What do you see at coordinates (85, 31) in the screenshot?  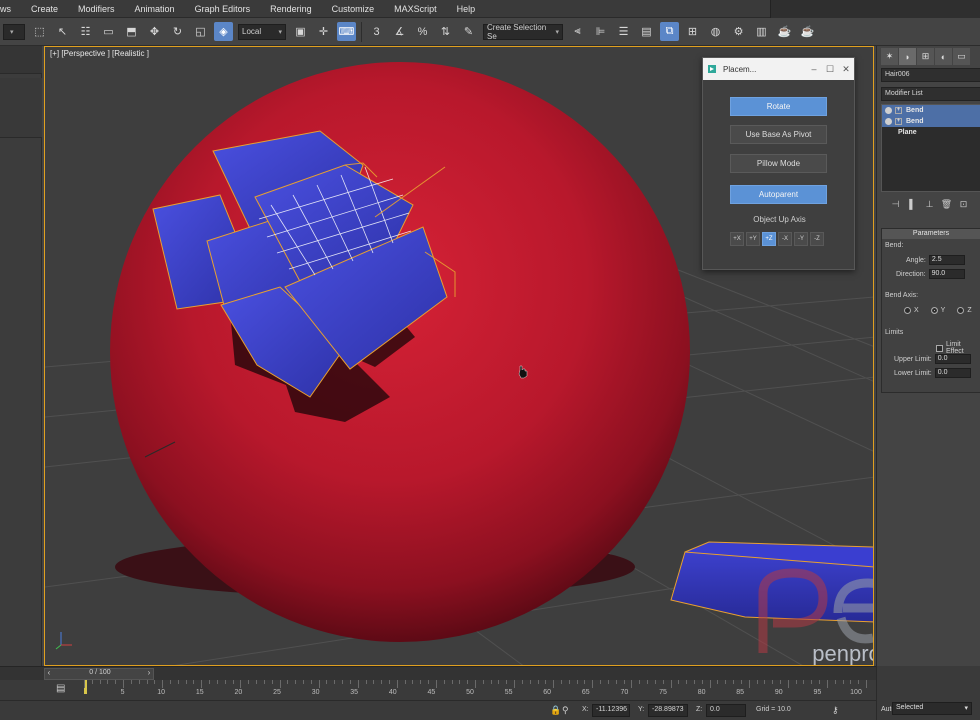 I see `select-by-name-icon: ☷` at bounding box center [85, 31].